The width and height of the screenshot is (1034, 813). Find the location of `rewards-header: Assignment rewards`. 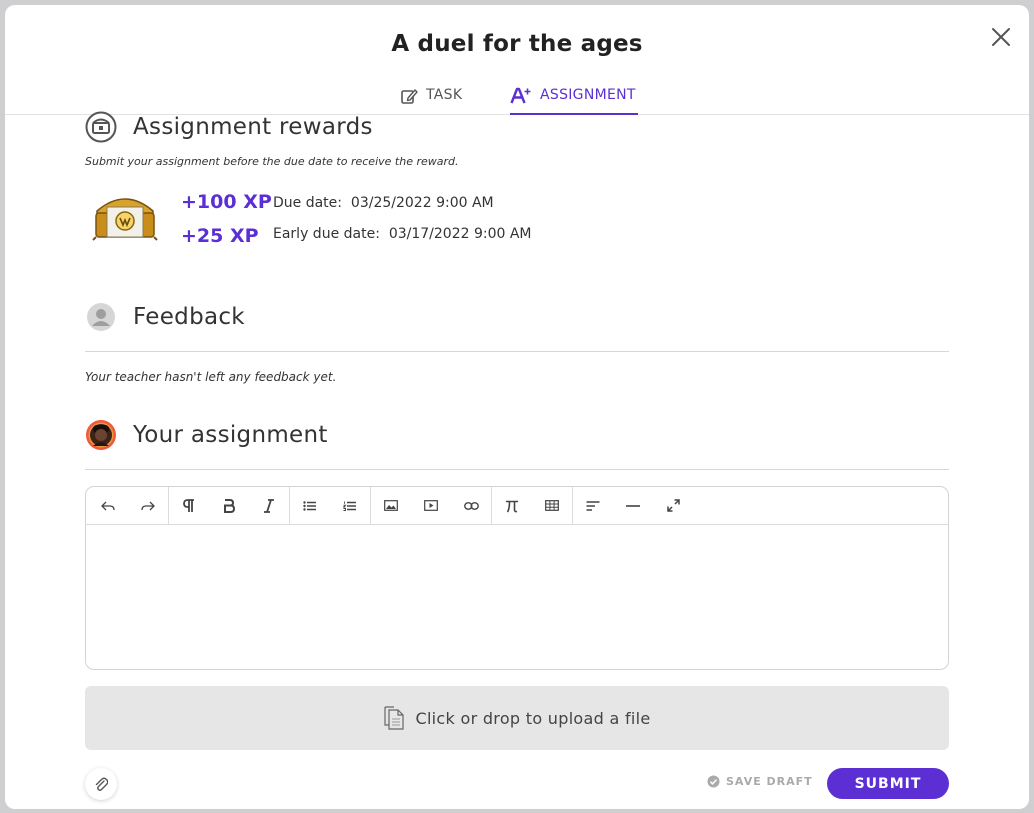

rewards-header: Assignment rewards is located at coordinates (229, 127).